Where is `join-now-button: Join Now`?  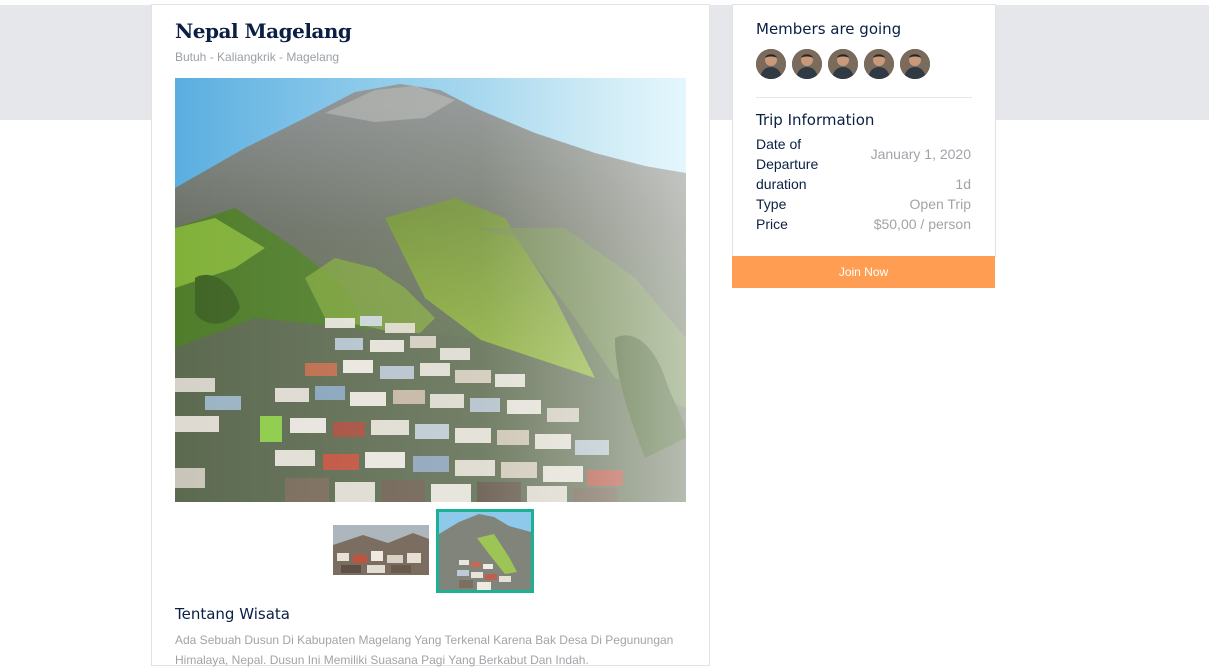
join-now-button: Join Now is located at coordinates (863, 272).